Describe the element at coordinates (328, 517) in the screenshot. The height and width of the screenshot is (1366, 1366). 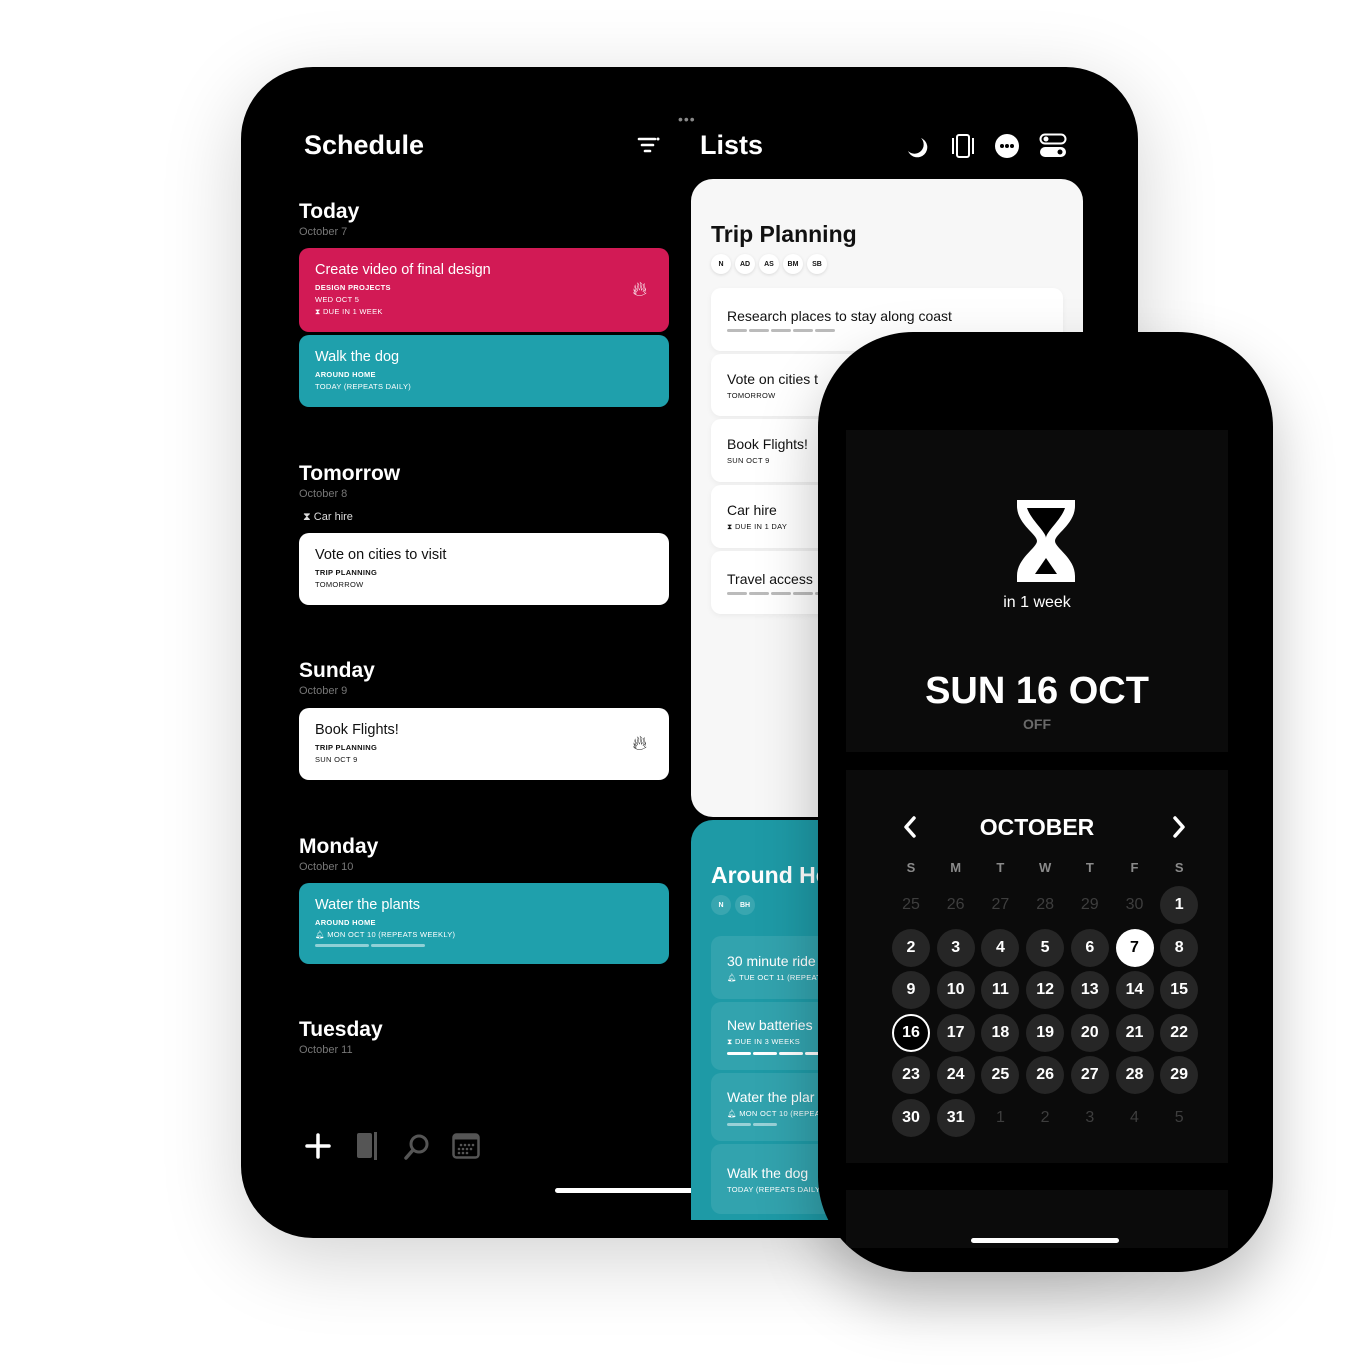
I see `due-note: ⧗ Car hire` at that location.